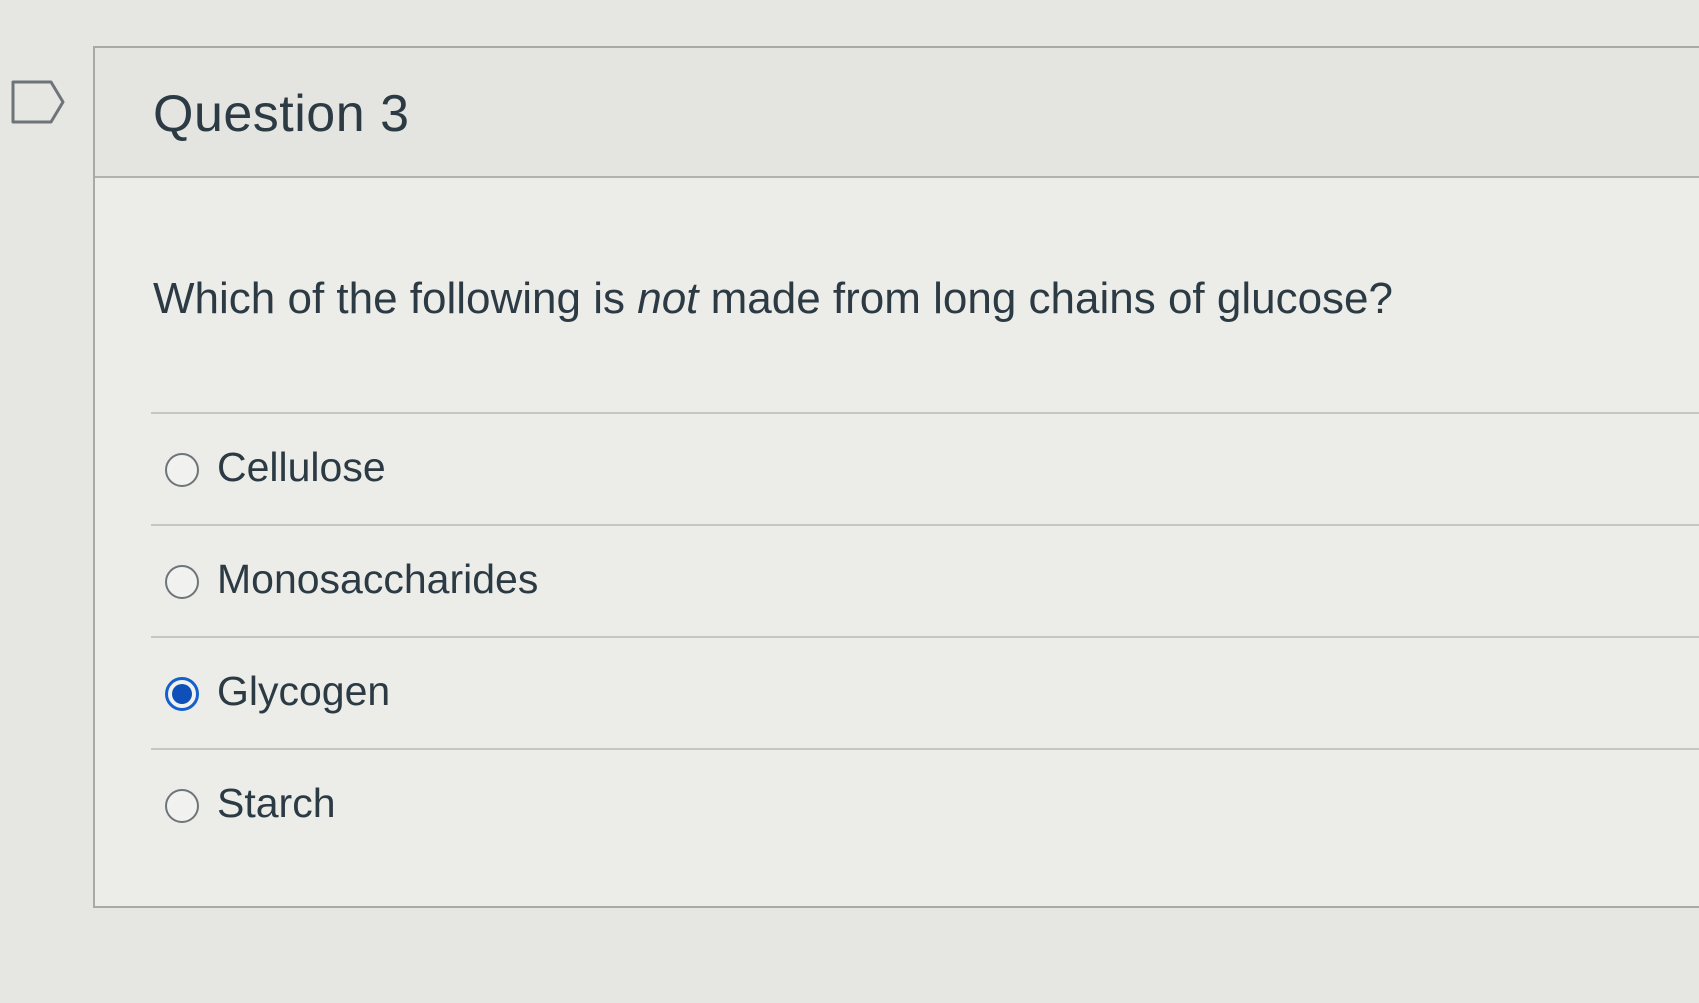 Image resolution: width=1699 pixels, height=1003 pixels. What do you see at coordinates (925, 580) in the screenshot?
I see `answer-option-monosaccharides: Monosaccharides` at bounding box center [925, 580].